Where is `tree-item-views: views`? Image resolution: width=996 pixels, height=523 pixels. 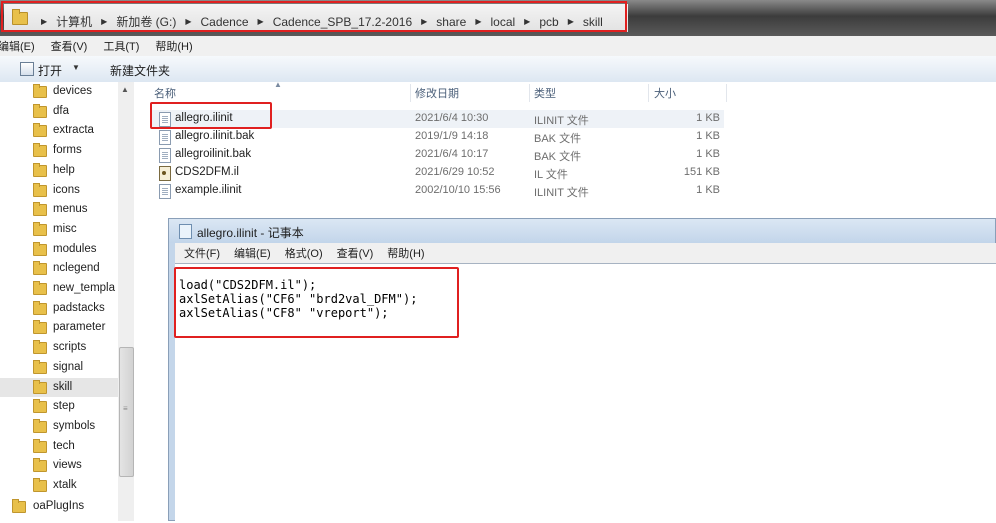 tree-item-views: views is located at coordinates (59, 465).